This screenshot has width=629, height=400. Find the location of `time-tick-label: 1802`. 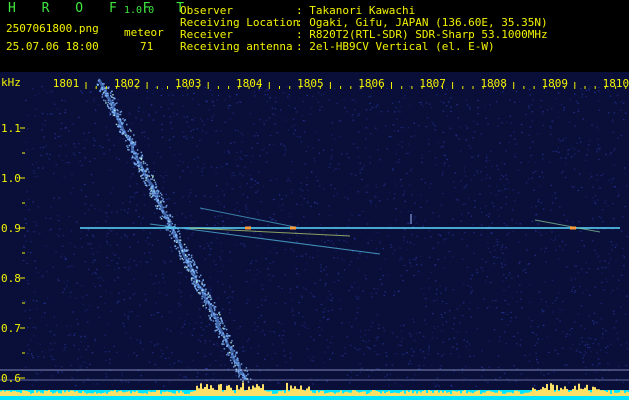

time-tick-label: 1802 is located at coordinates (127, 83).